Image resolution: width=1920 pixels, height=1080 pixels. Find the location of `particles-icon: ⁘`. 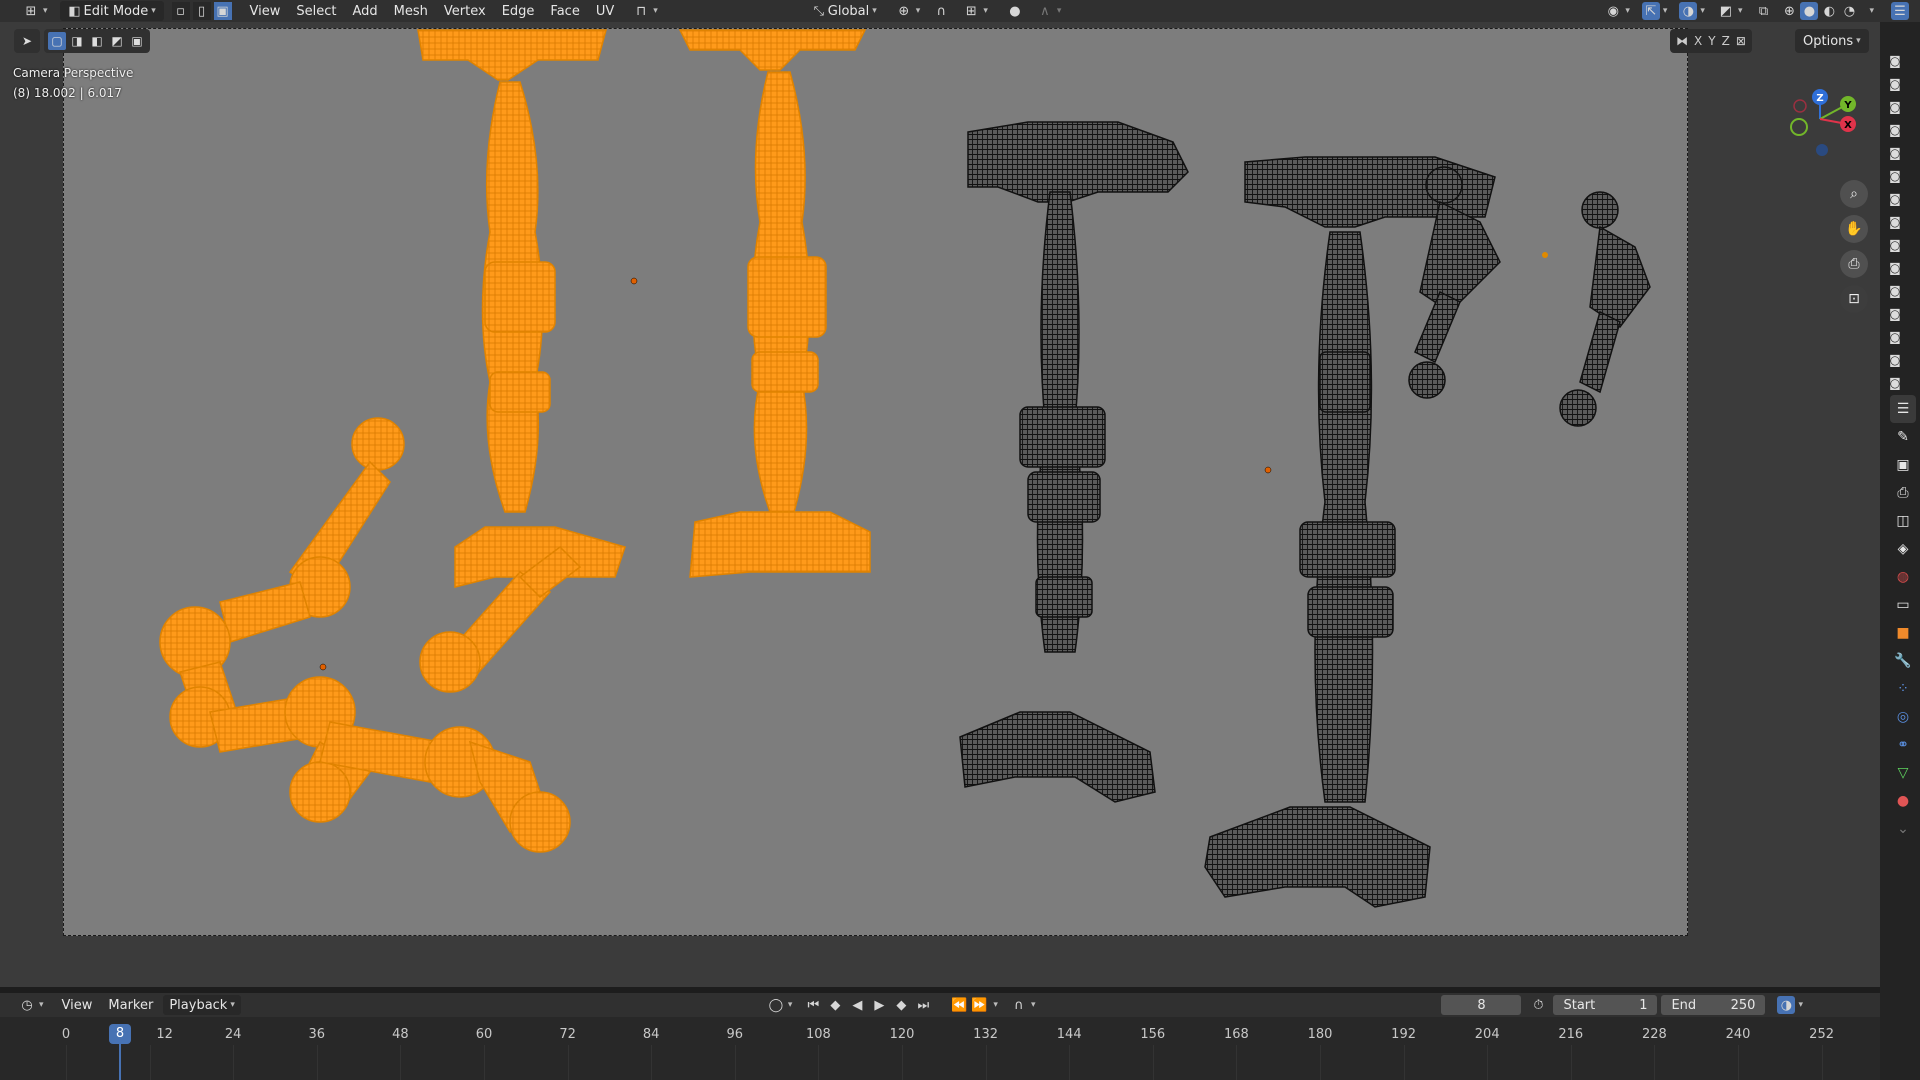

particles-icon: ⁘ is located at coordinates (1903, 689).